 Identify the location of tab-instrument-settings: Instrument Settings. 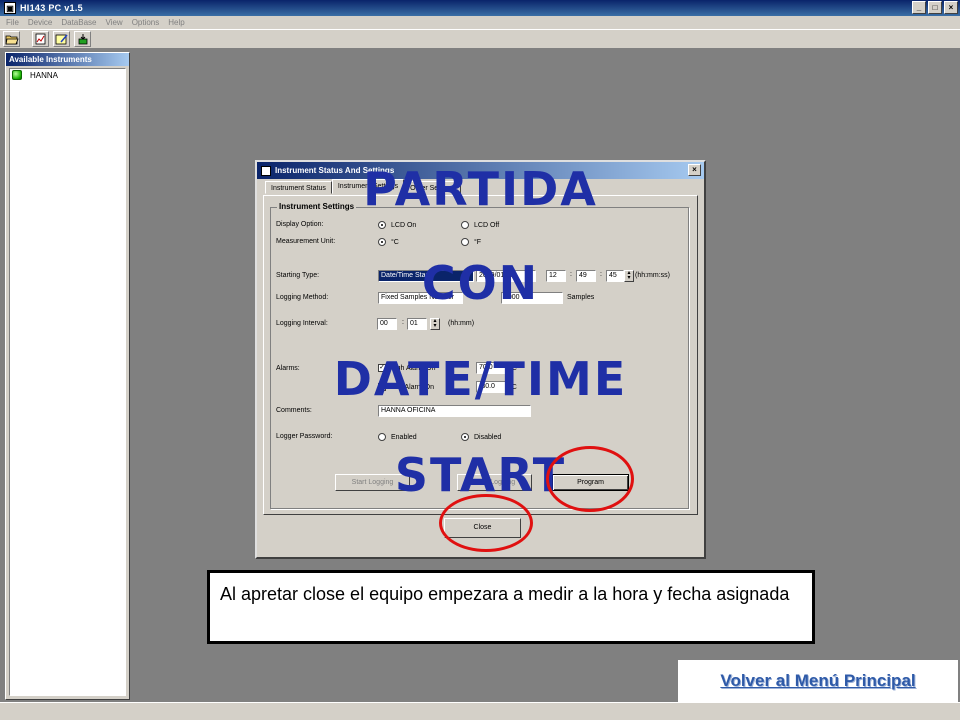
(368, 186).